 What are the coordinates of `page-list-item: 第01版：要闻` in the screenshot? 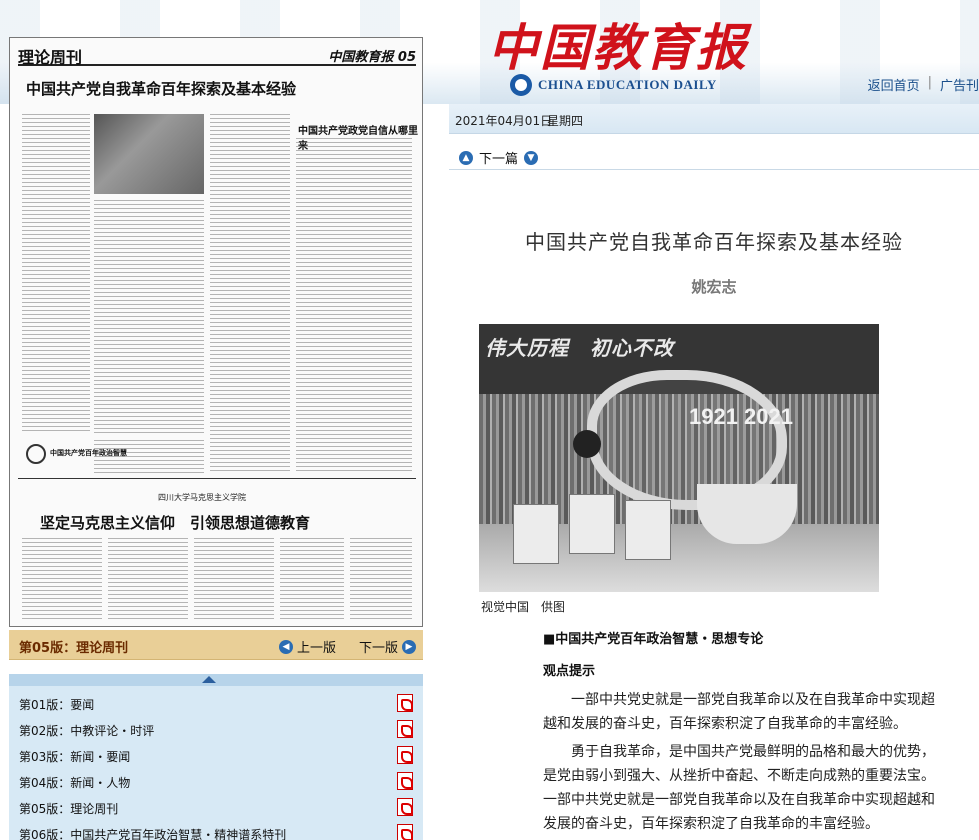 It's located at (216, 703).